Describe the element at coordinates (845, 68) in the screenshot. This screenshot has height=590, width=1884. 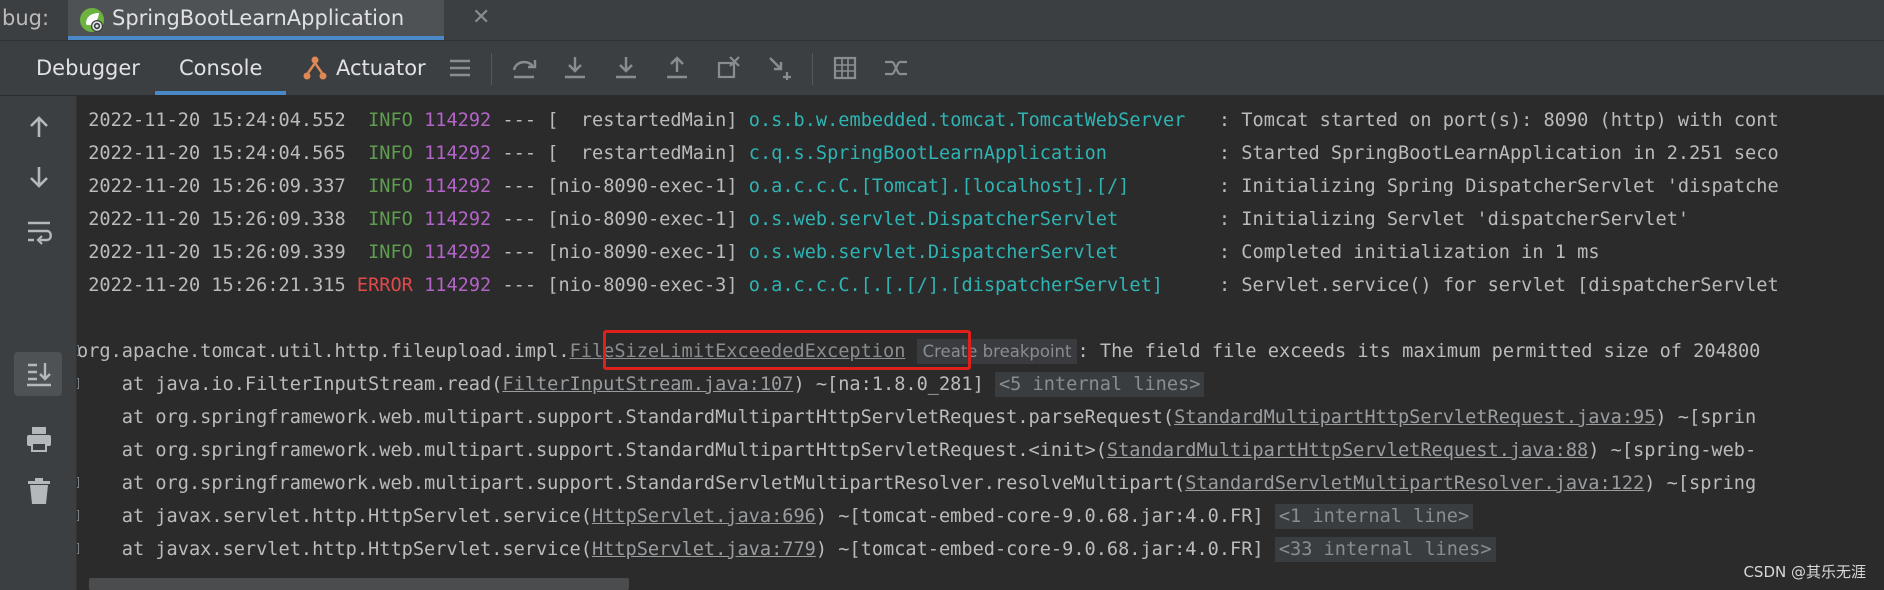
I see `evaluate-icon` at that location.